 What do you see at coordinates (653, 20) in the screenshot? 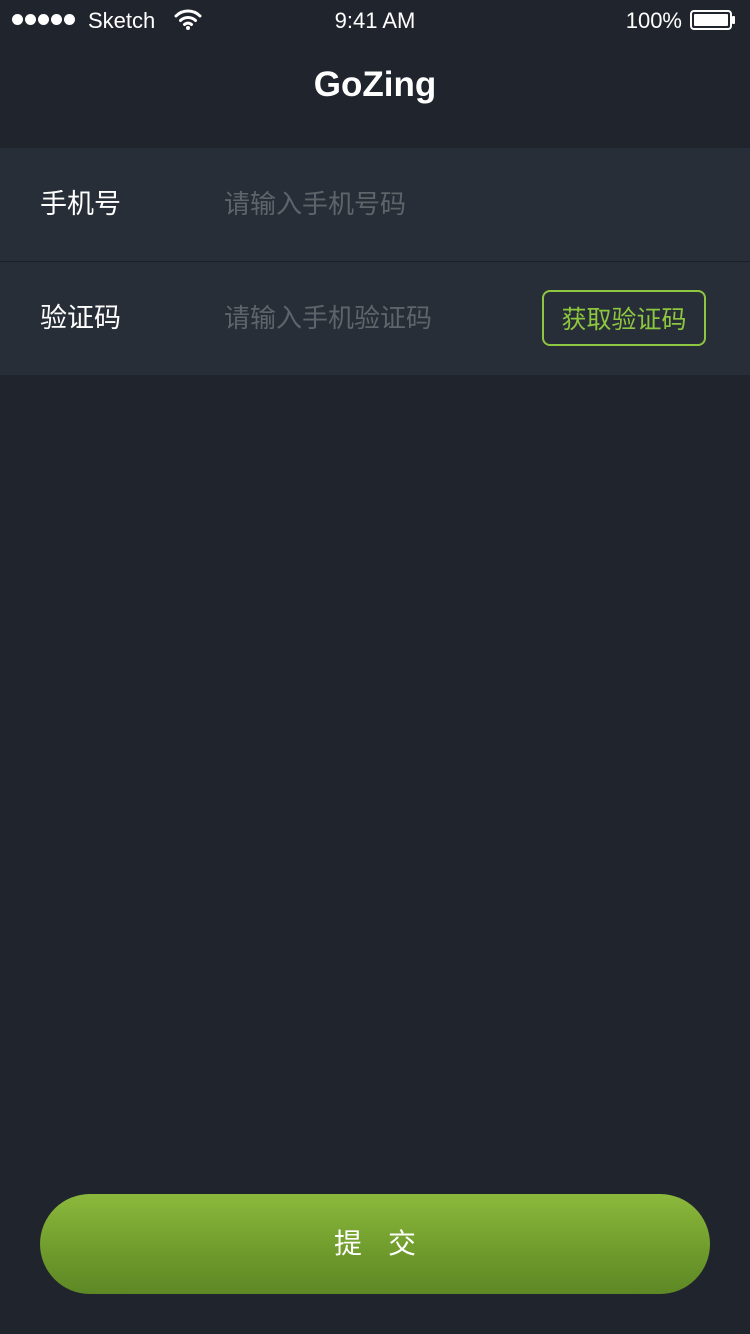
I see `battery-percentage: 100%` at bounding box center [653, 20].